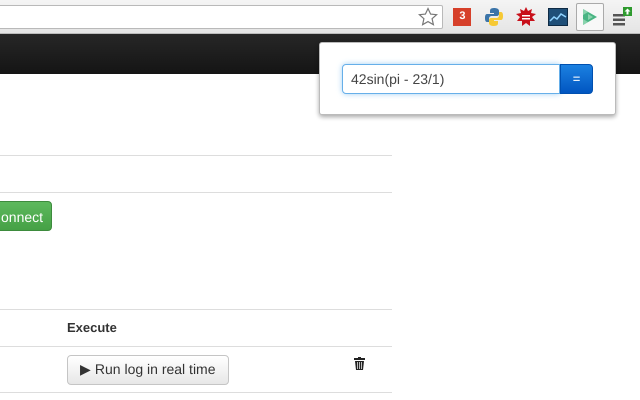 The image size is (640, 400). What do you see at coordinates (428, 16) in the screenshot?
I see `bookmark-star-icon` at bounding box center [428, 16].